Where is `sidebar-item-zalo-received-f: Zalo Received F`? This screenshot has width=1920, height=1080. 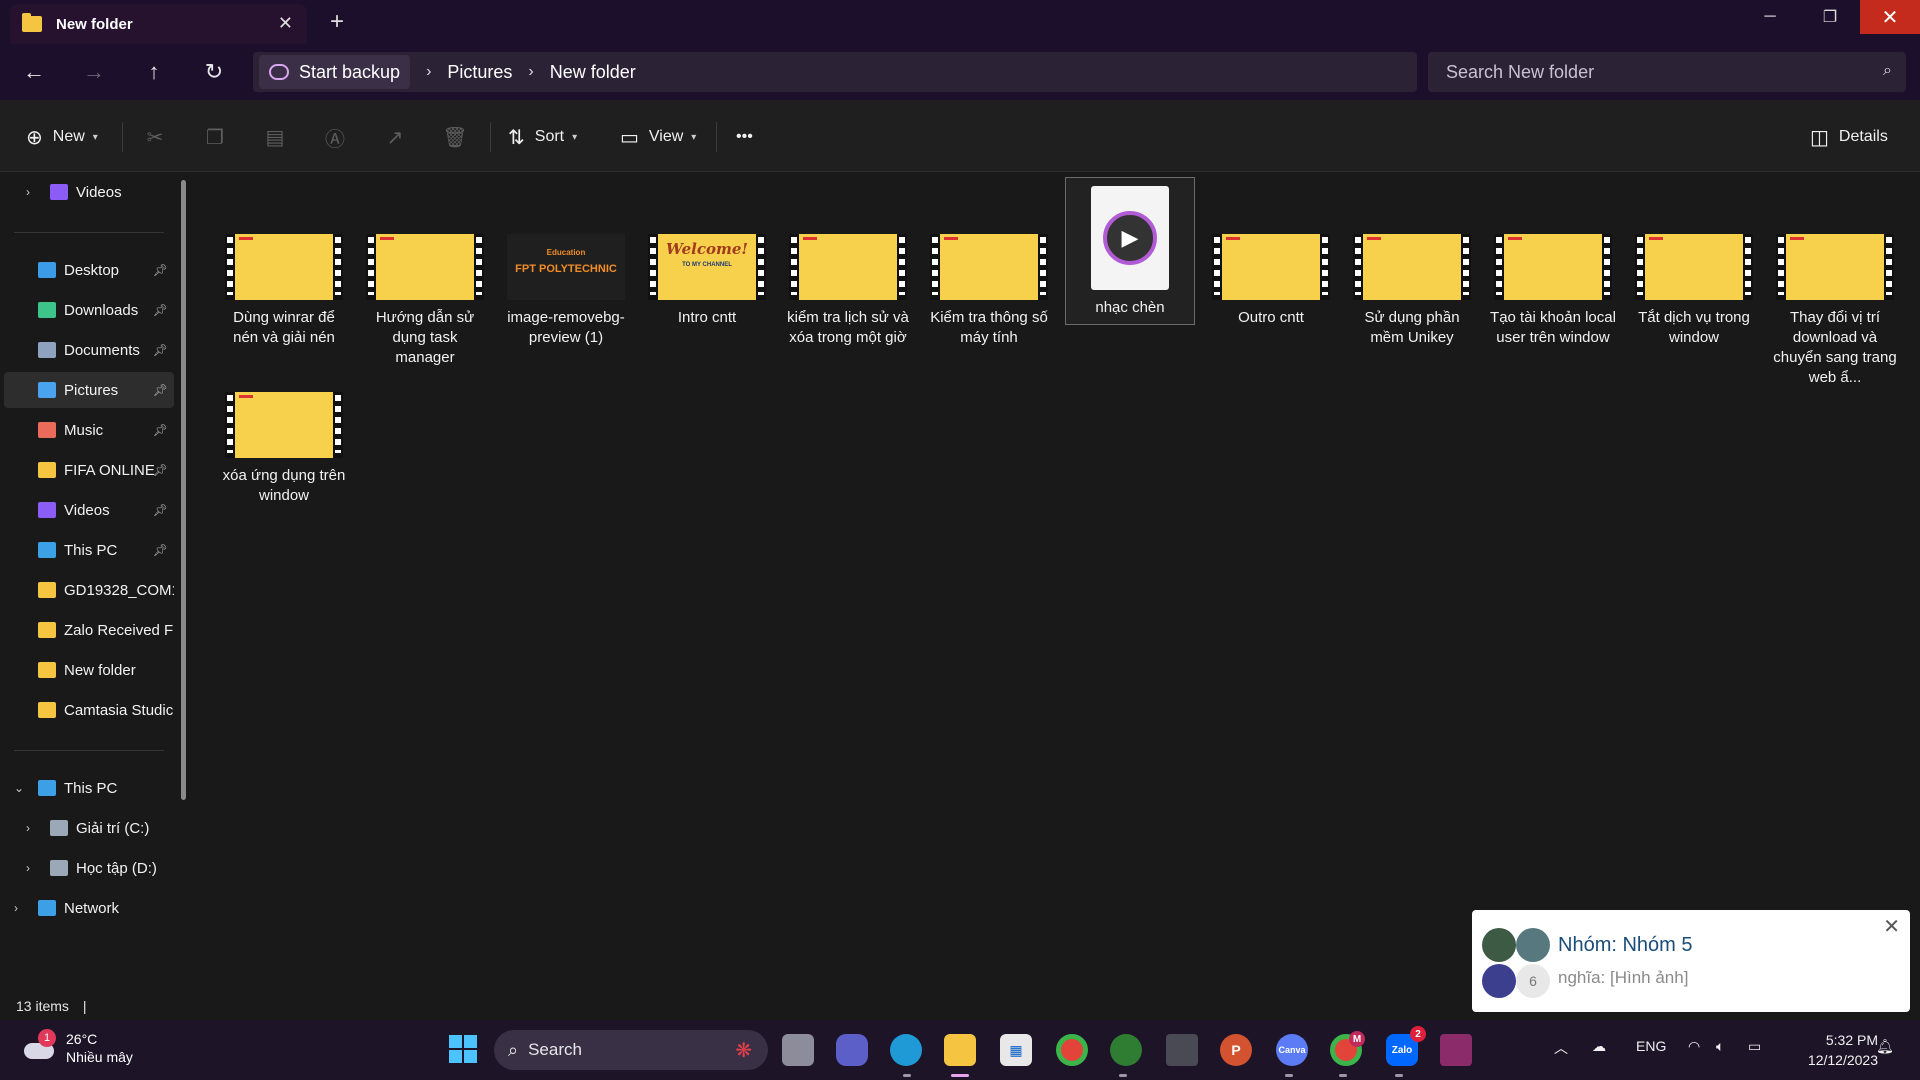
sidebar-item-zalo-received-f: Zalo Received F is located at coordinates (89, 630).